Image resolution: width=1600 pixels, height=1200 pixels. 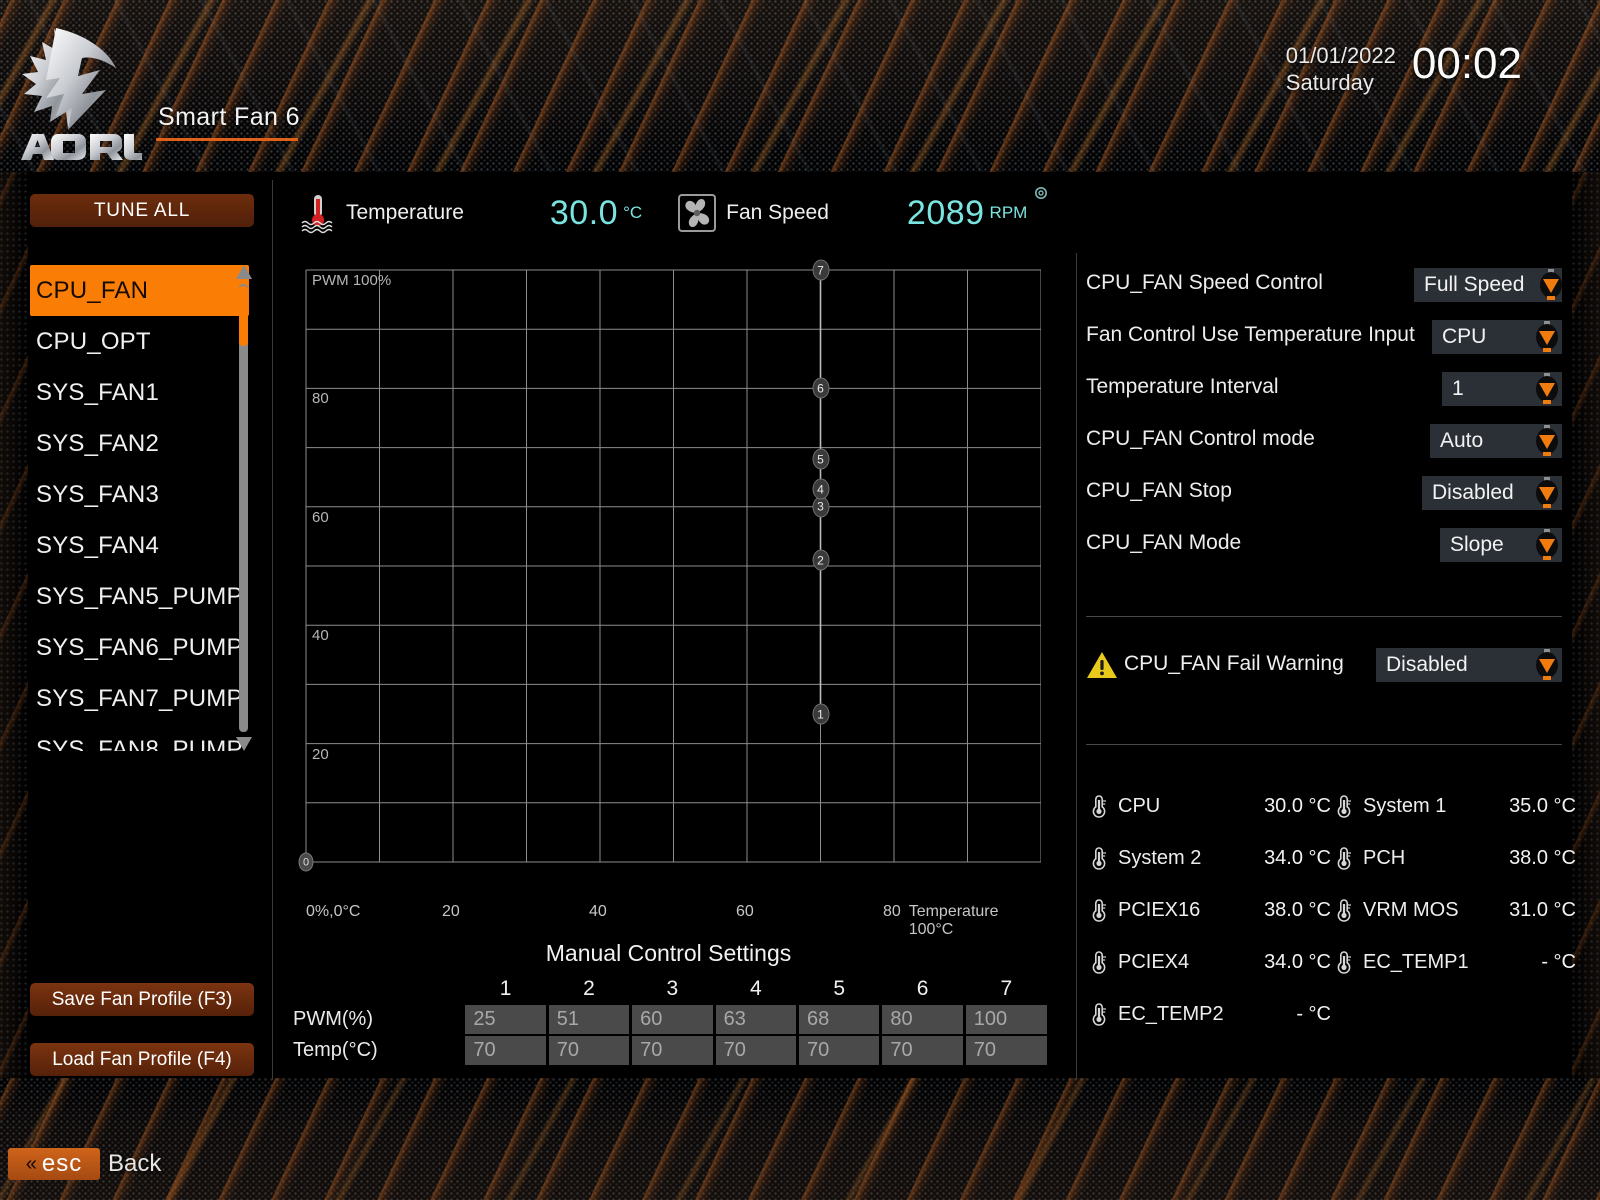 What do you see at coordinates (1502, 389) in the screenshot?
I see `dropdown-temperature-interval: 1` at bounding box center [1502, 389].